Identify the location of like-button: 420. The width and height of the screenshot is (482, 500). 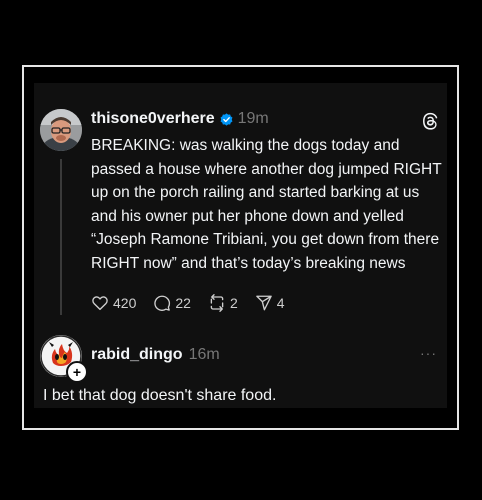
(113, 303).